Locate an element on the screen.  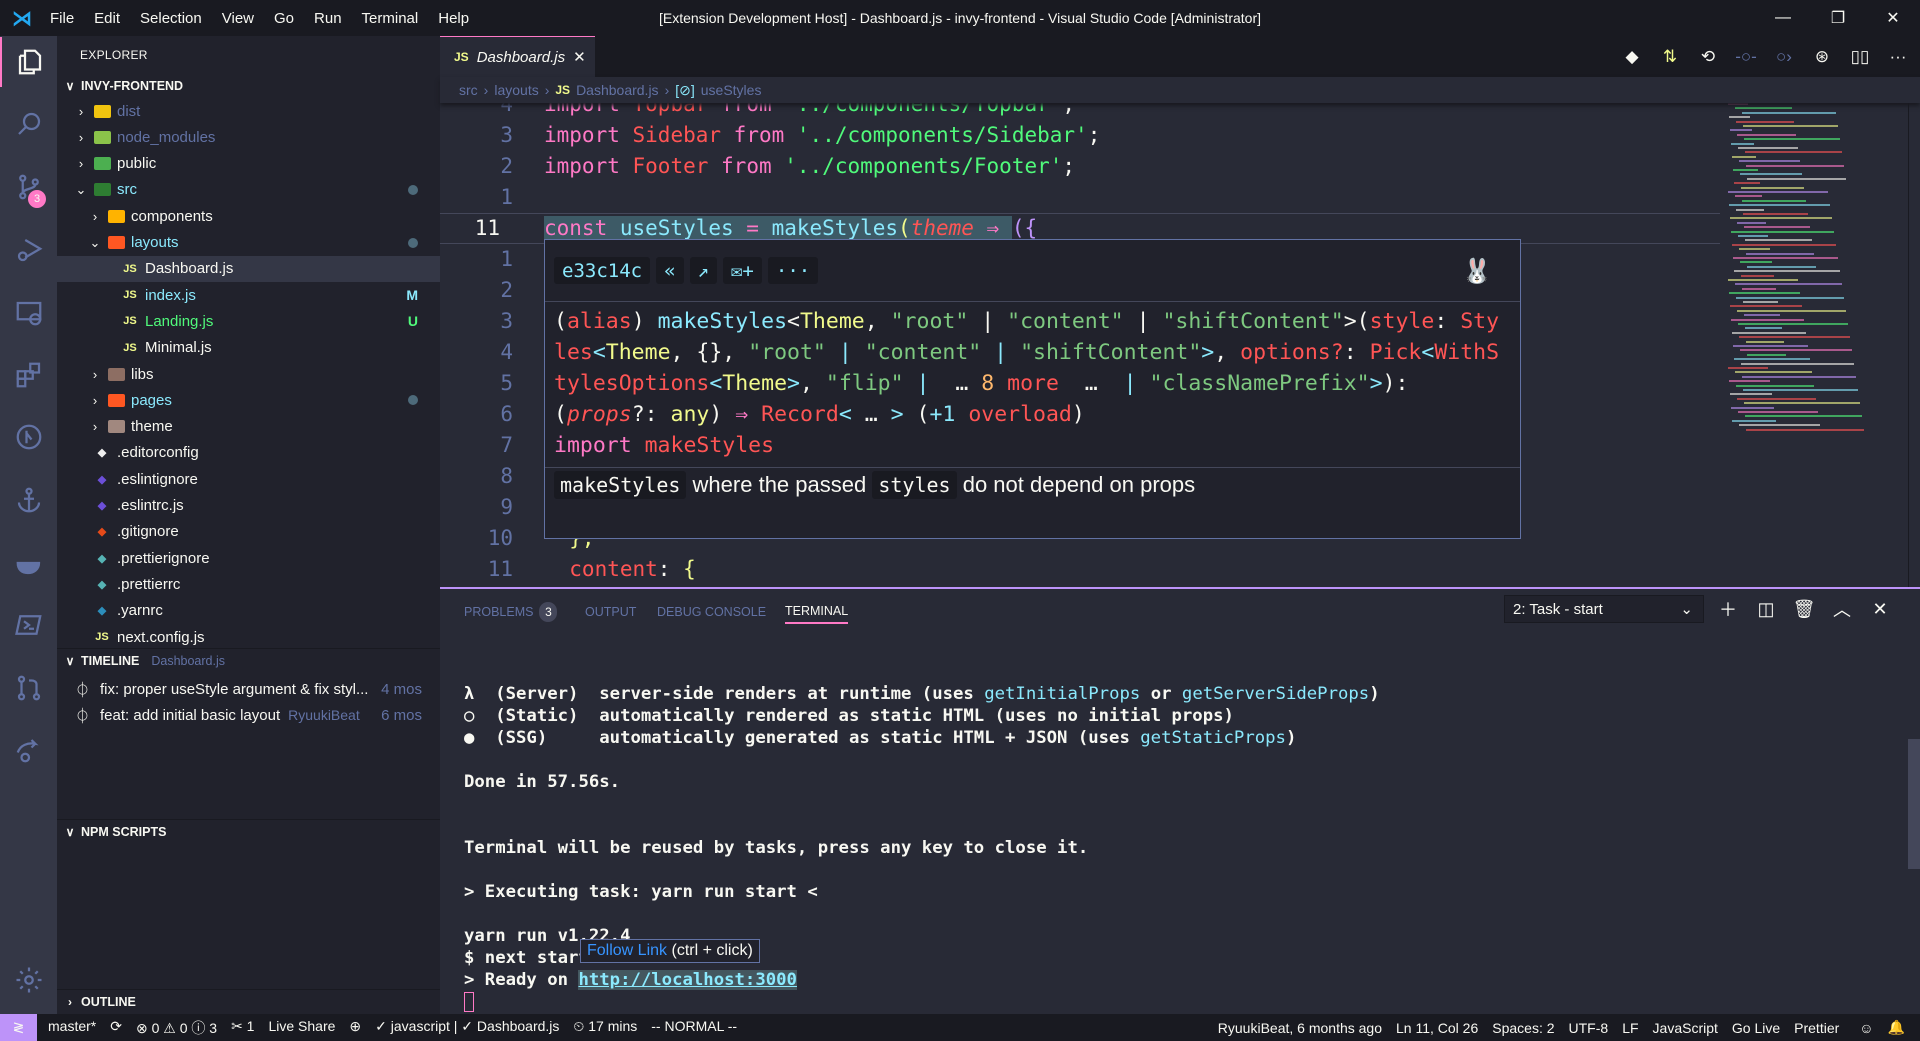
tab-terminal: TERMINAL is located at coordinates (817, 612).